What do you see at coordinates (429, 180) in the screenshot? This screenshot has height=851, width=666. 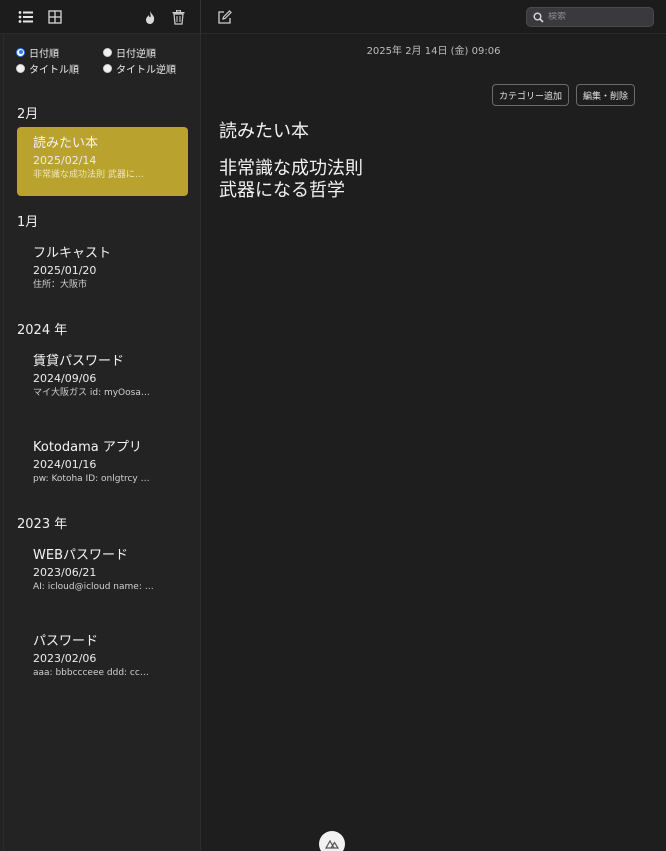 I see `note-content: 非常識な成功法則 武器になる哲学` at bounding box center [429, 180].